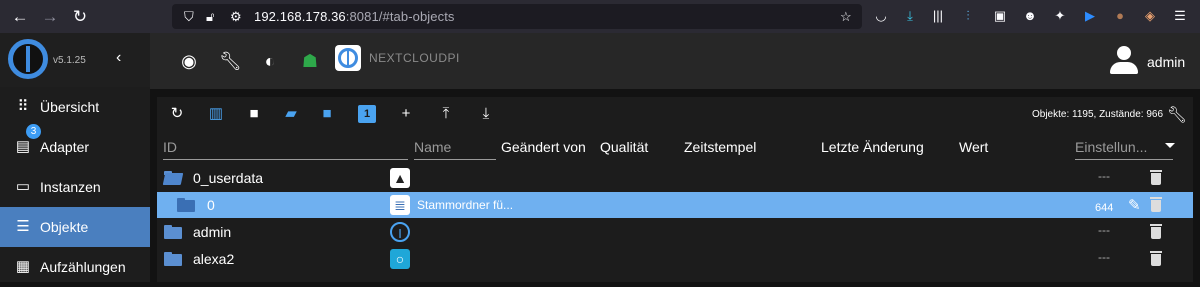 This screenshot has width=1200, height=287. I want to click on library-icon: |||, so click(938, 16).